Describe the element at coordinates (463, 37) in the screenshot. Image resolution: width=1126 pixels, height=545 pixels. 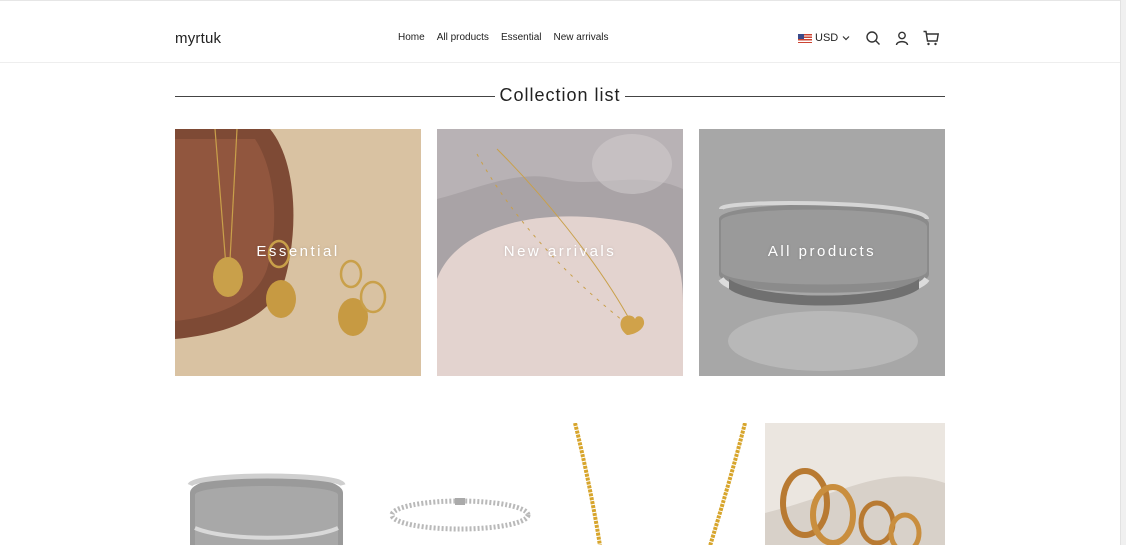
I see `nav-all-products: All products` at that location.